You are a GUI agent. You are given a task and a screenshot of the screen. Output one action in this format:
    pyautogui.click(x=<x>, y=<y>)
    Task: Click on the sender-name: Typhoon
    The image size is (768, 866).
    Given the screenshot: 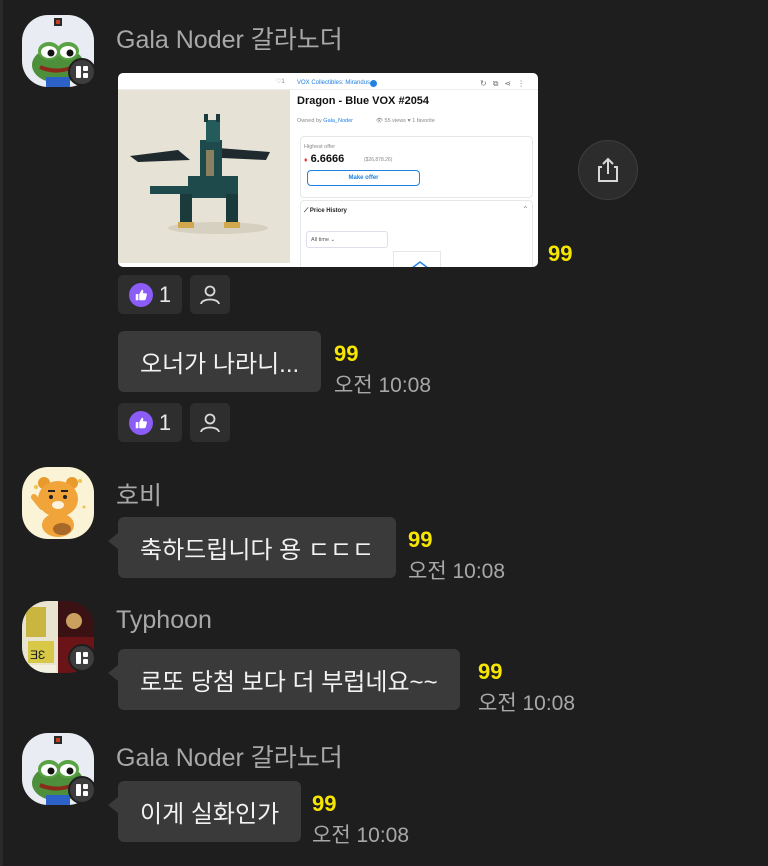 What is the action you would take?
    pyautogui.click(x=164, y=620)
    